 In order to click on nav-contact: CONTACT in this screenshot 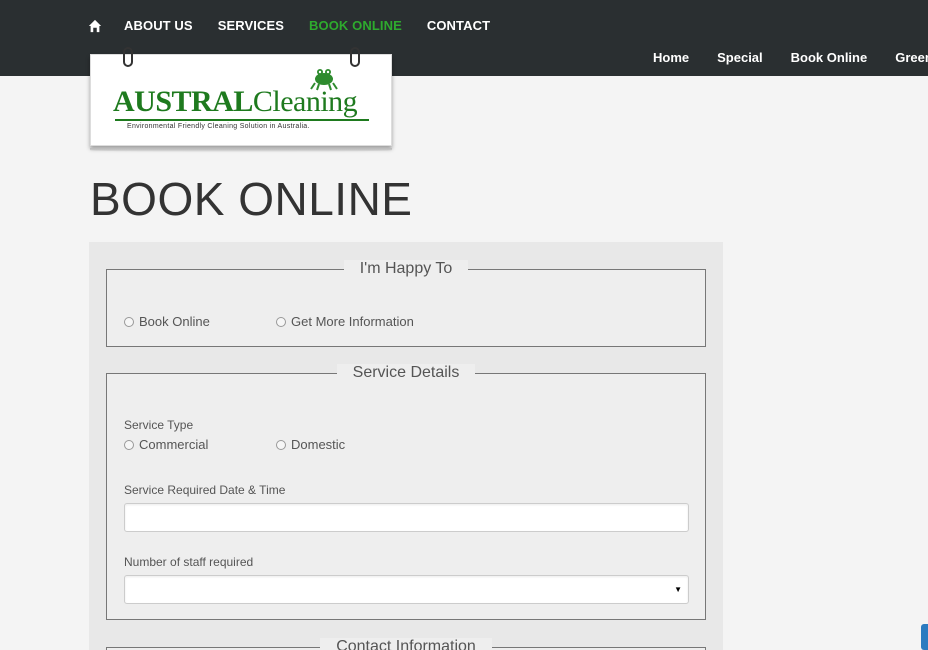, I will do `click(458, 25)`.